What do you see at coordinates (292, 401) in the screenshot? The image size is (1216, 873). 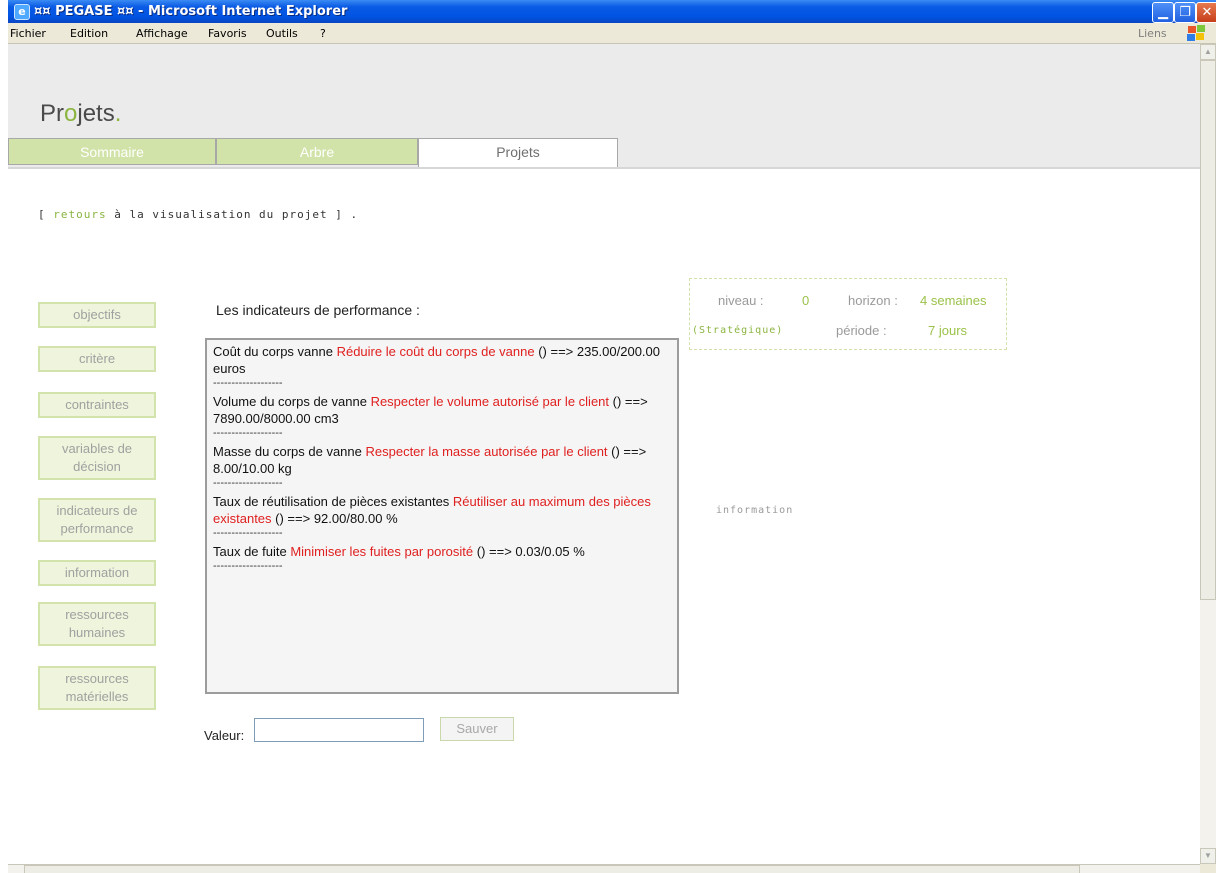 I see `indicator-name: Volume du corps de vanne` at bounding box center [292, 401].